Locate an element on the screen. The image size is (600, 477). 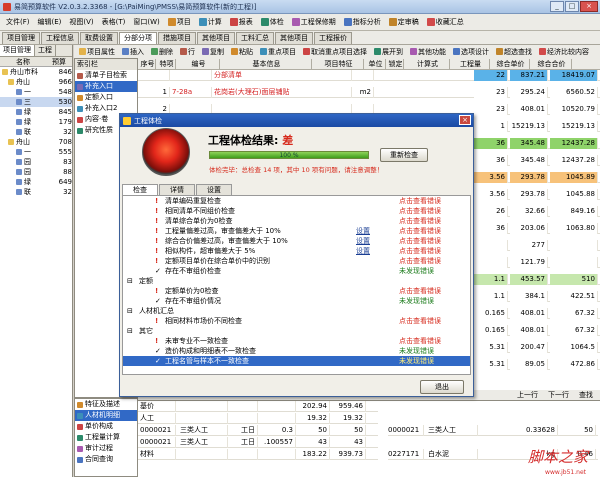
toolbar-button-7: 取消重点项目选择 is located at coordinates (335, 52).